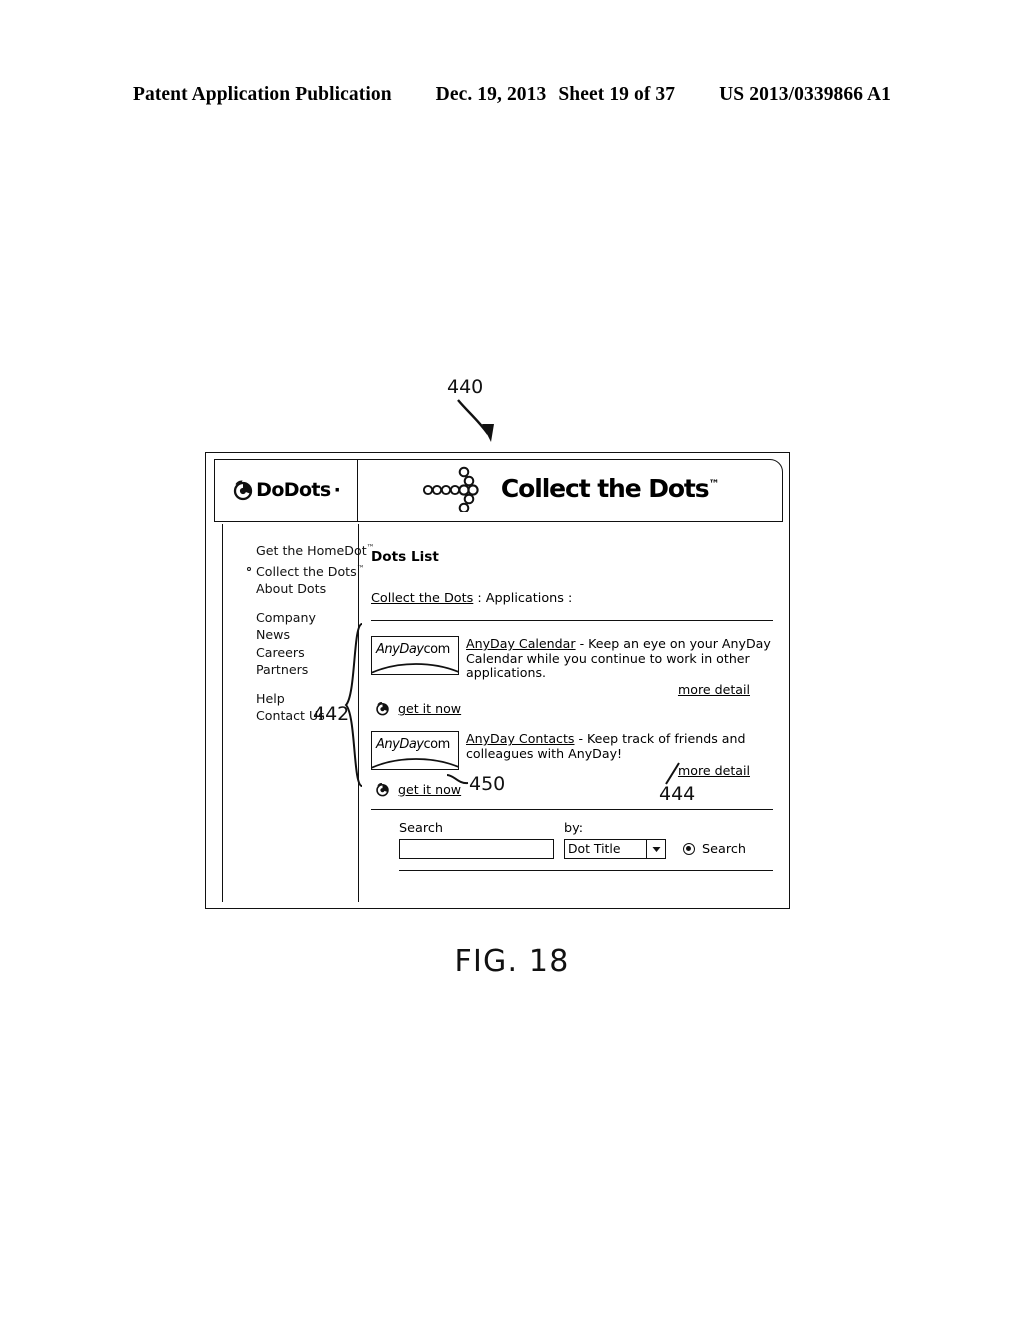 The height and width of the screenshot is (1320, 1024). I want to click on search-by-select: Dot Title, so click(615, 849).